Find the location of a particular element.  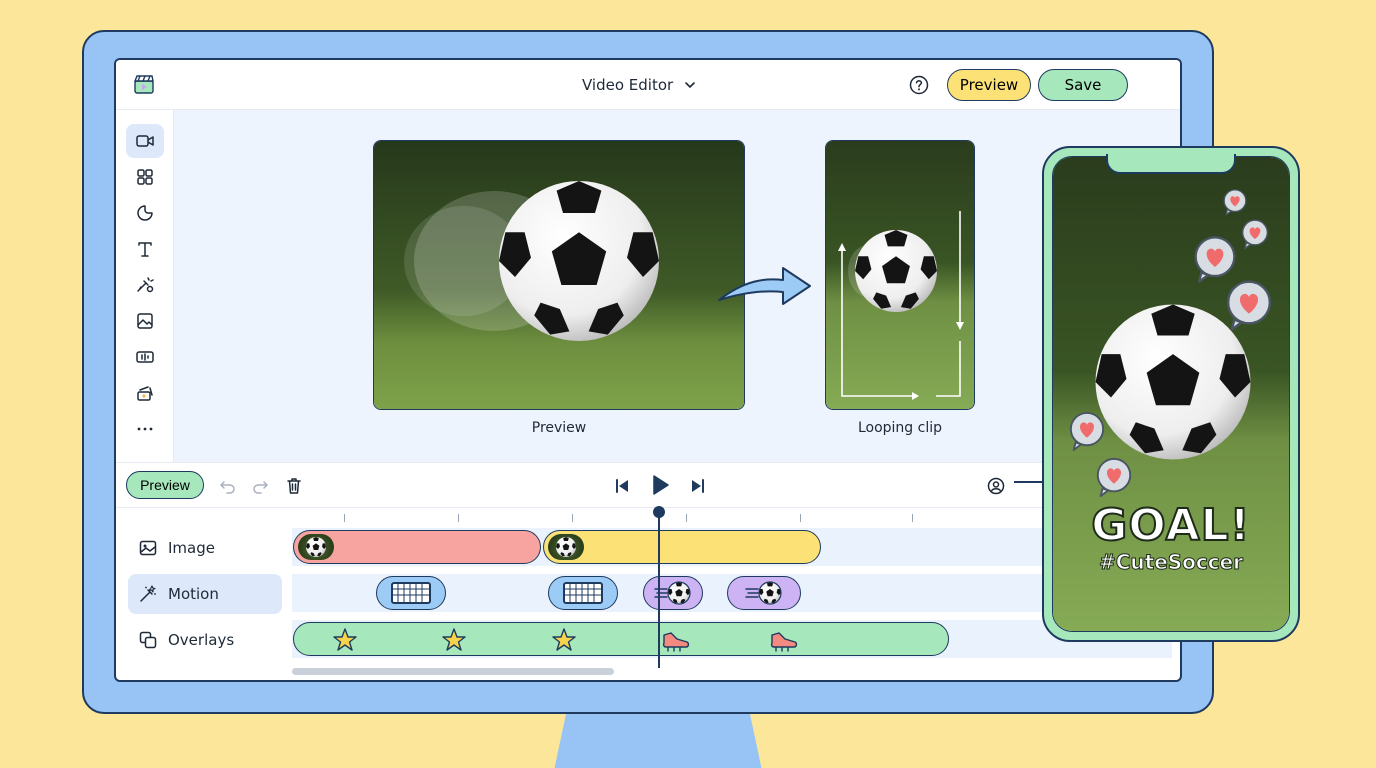

audio-icon is located at coordinates (145, 357).